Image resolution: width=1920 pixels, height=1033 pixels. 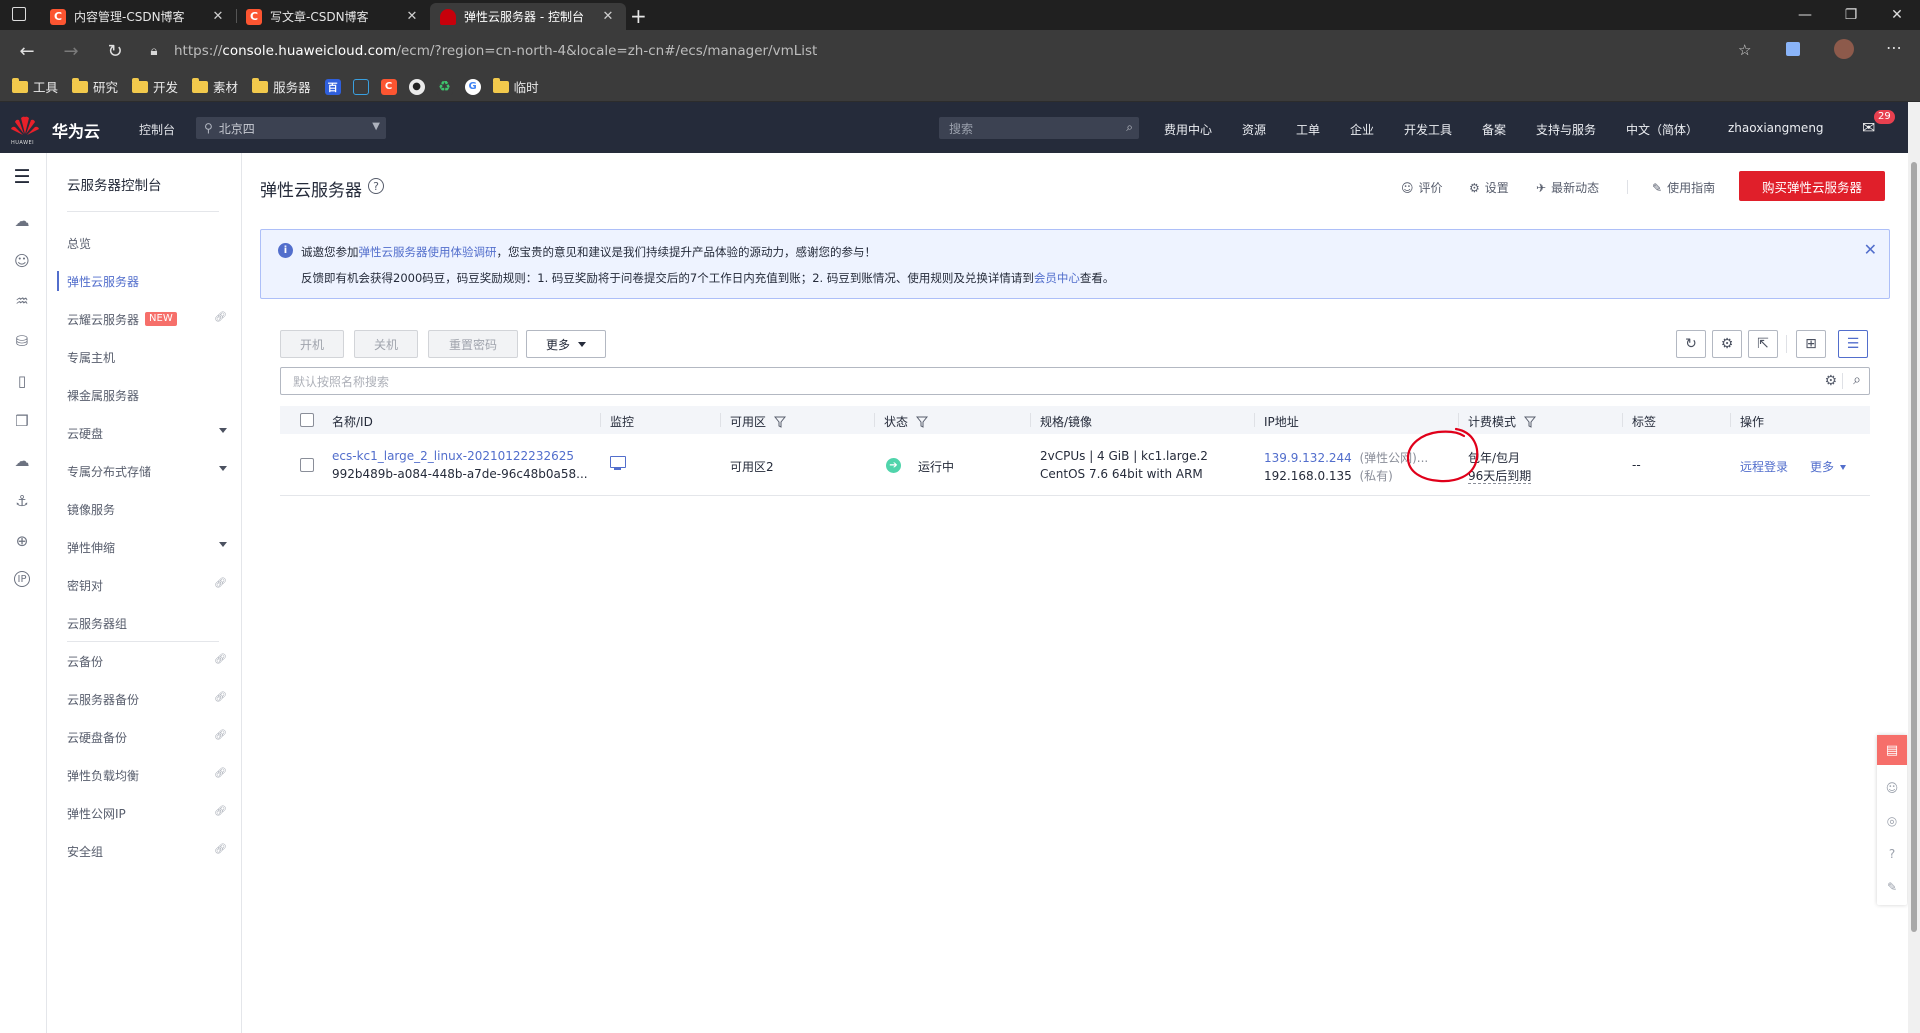 I want to click on side-item-elb: 弹性负载均衡 🔗︎, so click(x=147, y=775).